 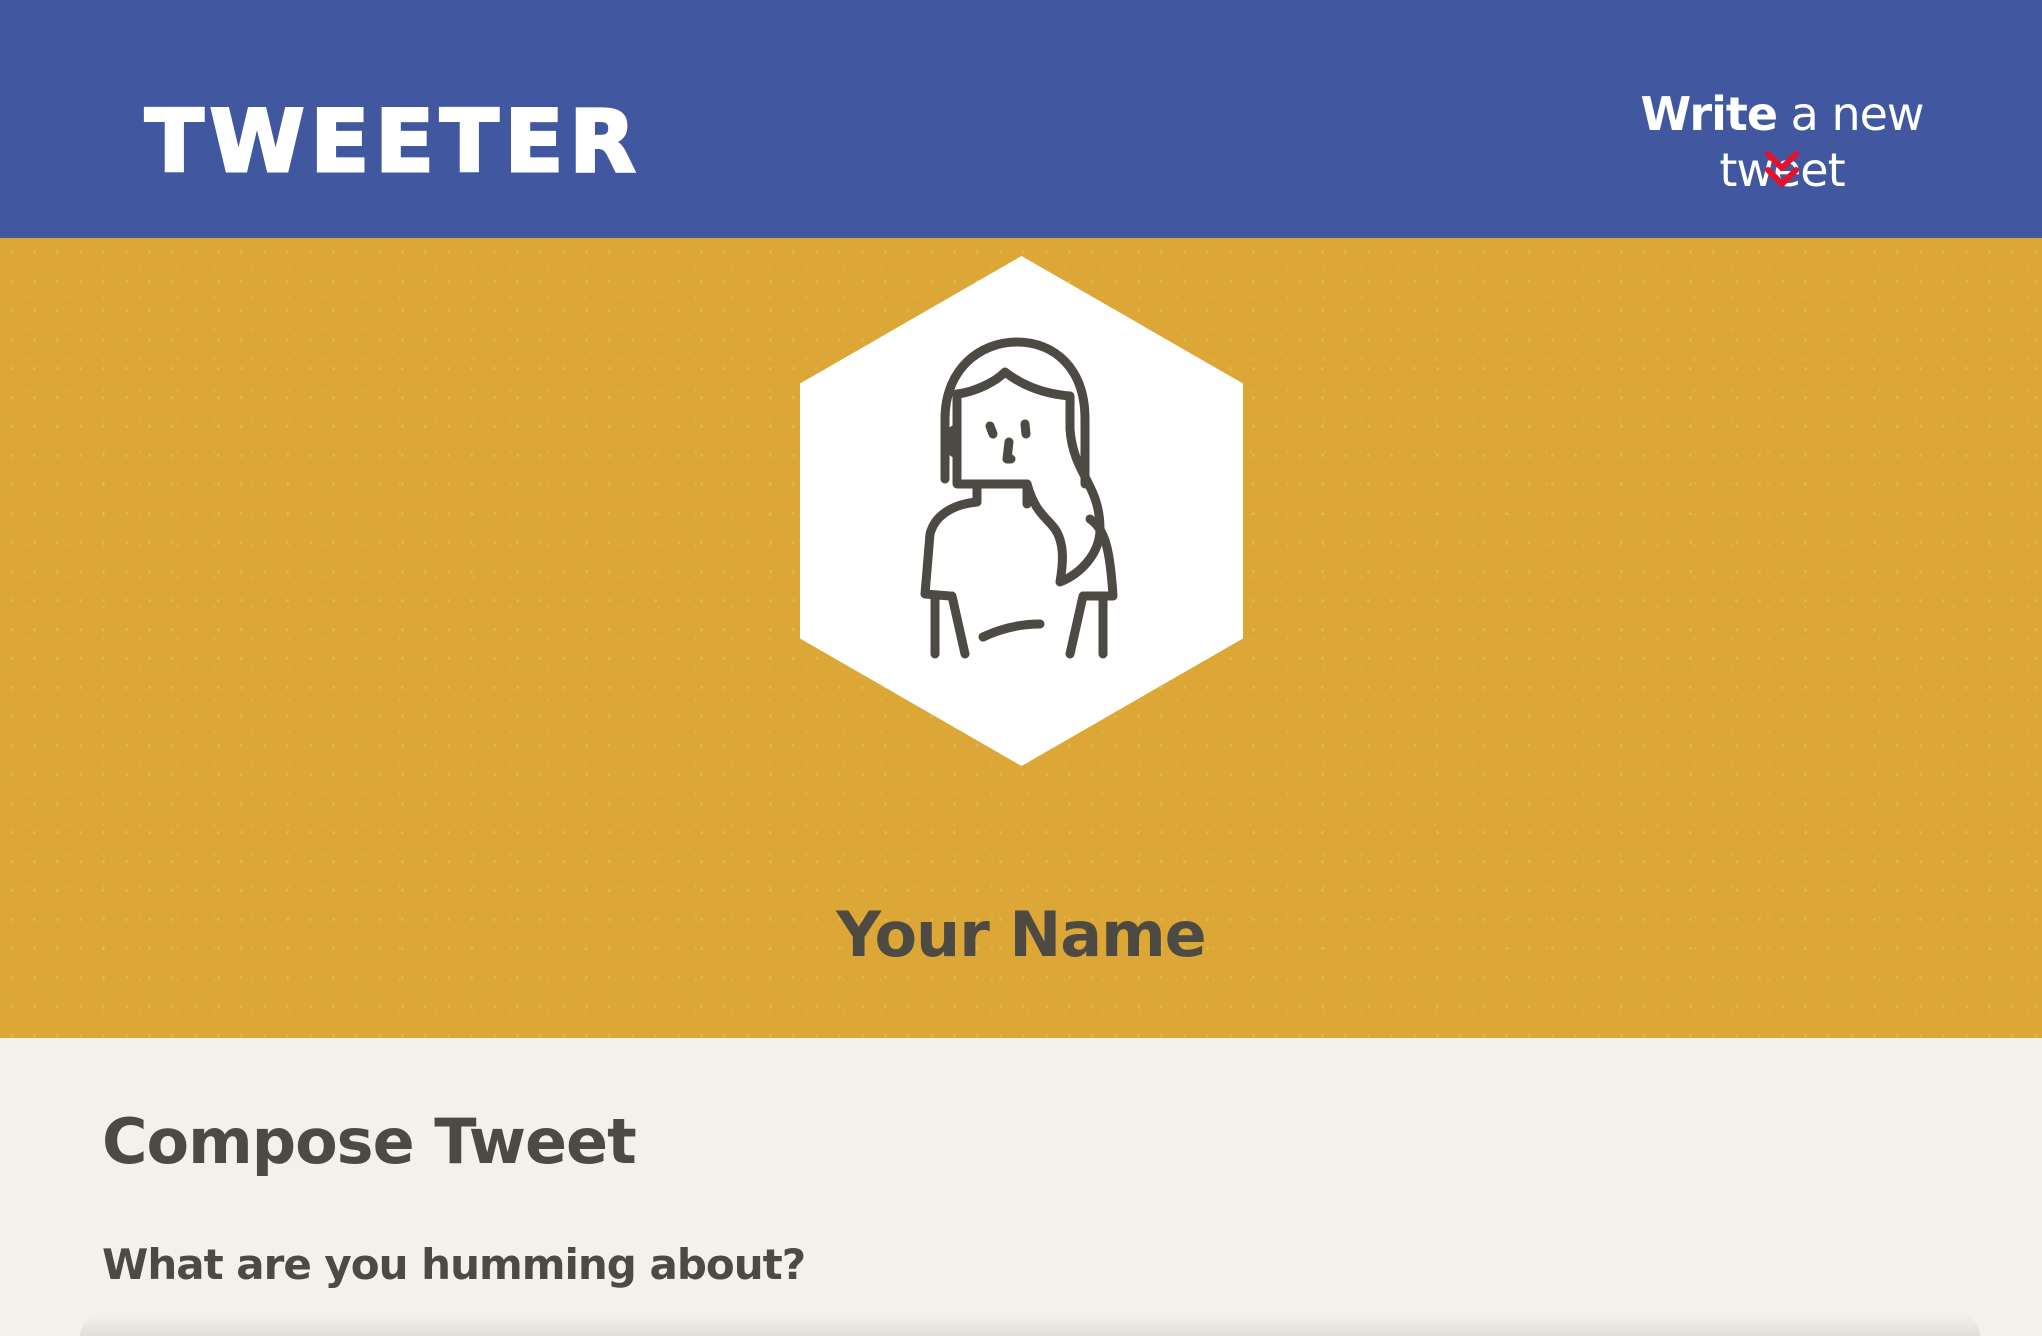 What do you see at coordinates (1019, 498) in the screenshot?
I see `person-avatar-icon` at bounding box center [1019, 498].